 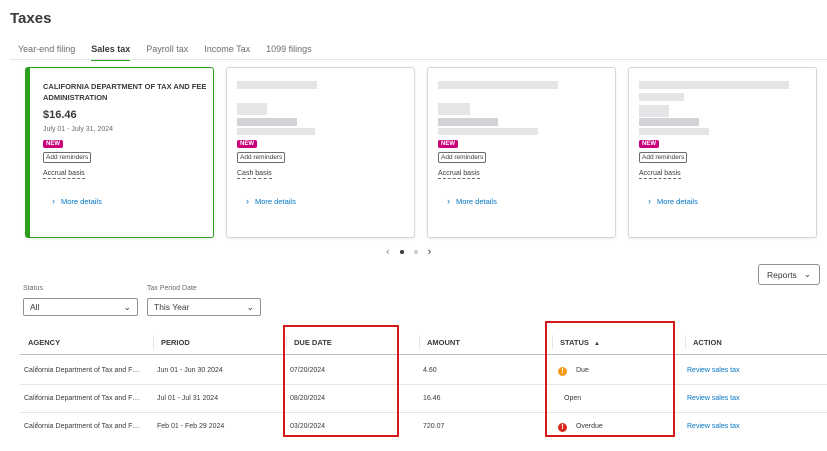 What do you see at coordinates (175, 342) in the screenshot?
I see `column-header-period: PERIOD` at bounding box center [175, 342].